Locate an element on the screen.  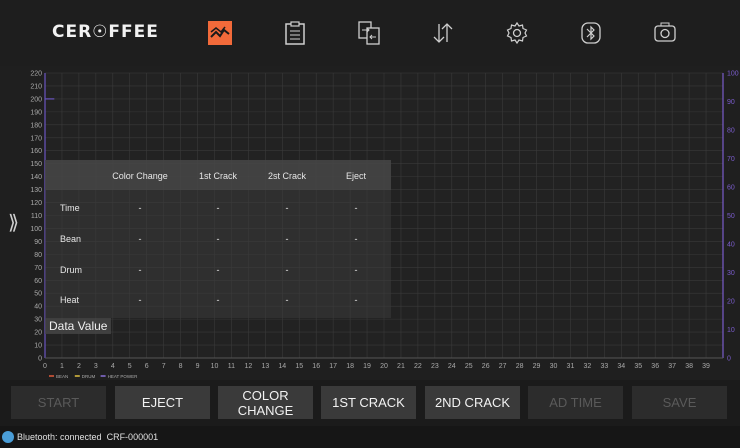
bluetooth-status-icon is located at coordinates (8, 437).